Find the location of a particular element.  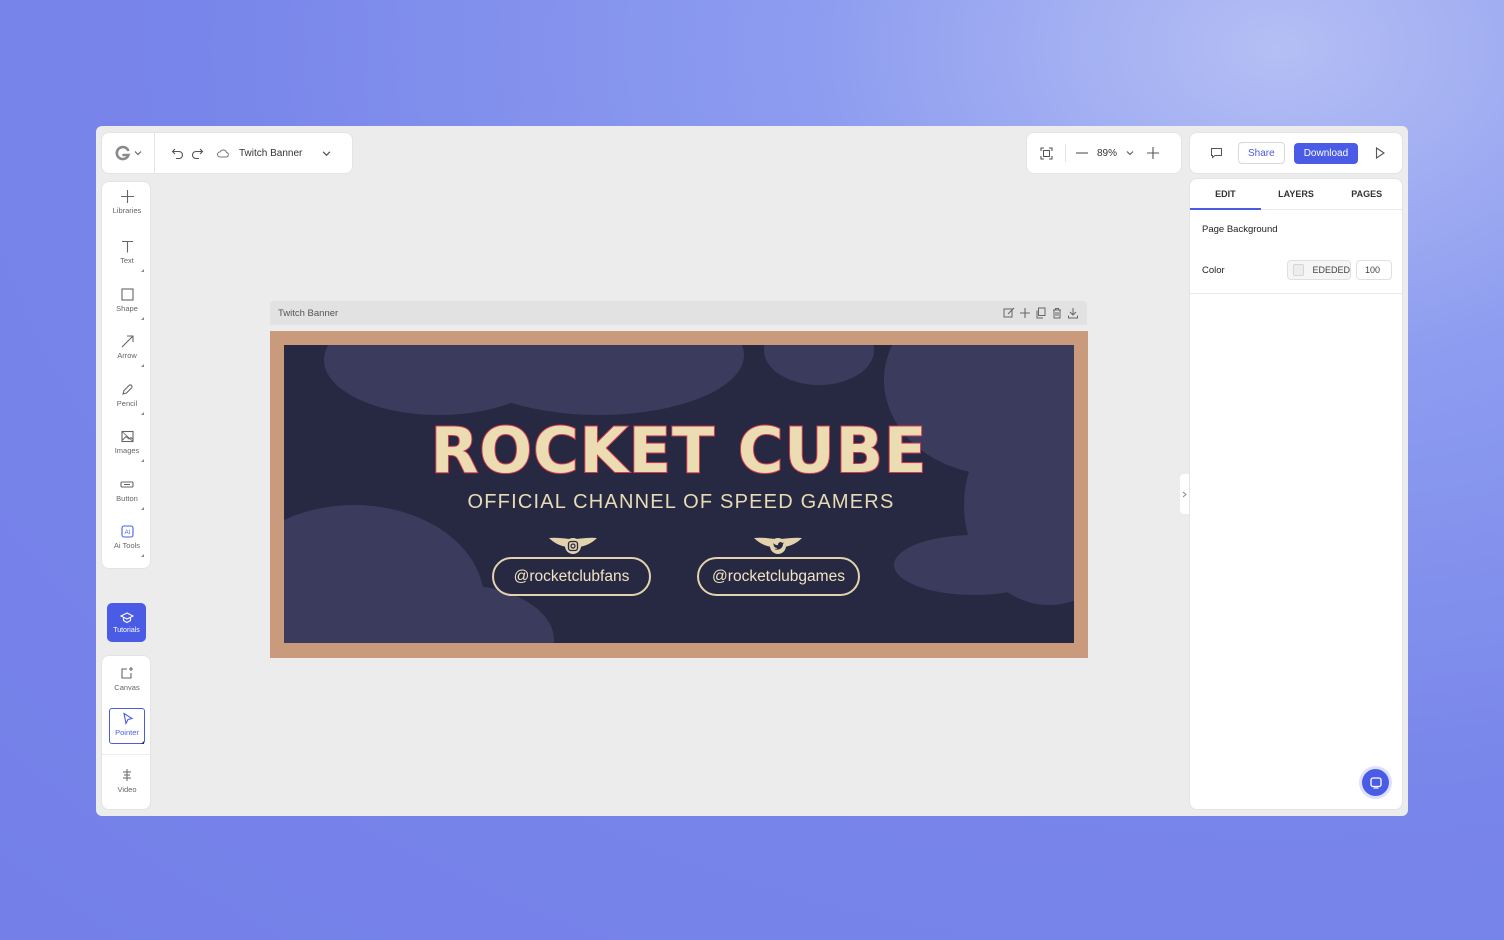

banner-title: ROCKET CUBE is located at coordinates (679, 451).